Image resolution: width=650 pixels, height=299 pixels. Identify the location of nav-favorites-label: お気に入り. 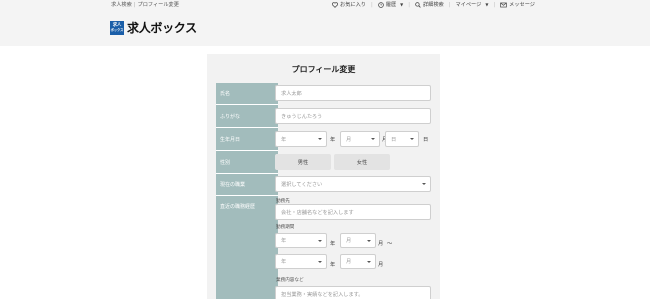
(353, 5).